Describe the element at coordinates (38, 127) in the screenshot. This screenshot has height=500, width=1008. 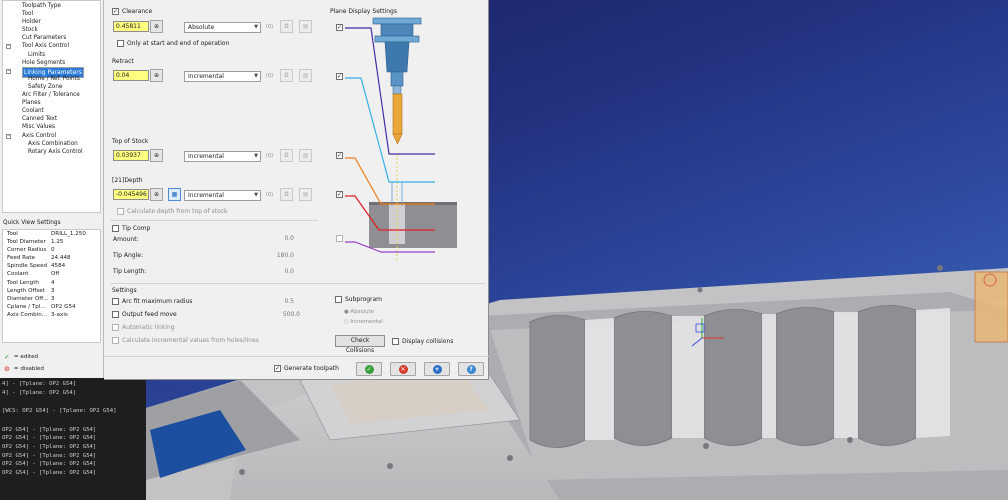
I see `tree-item-label: Misc Values` at that location.